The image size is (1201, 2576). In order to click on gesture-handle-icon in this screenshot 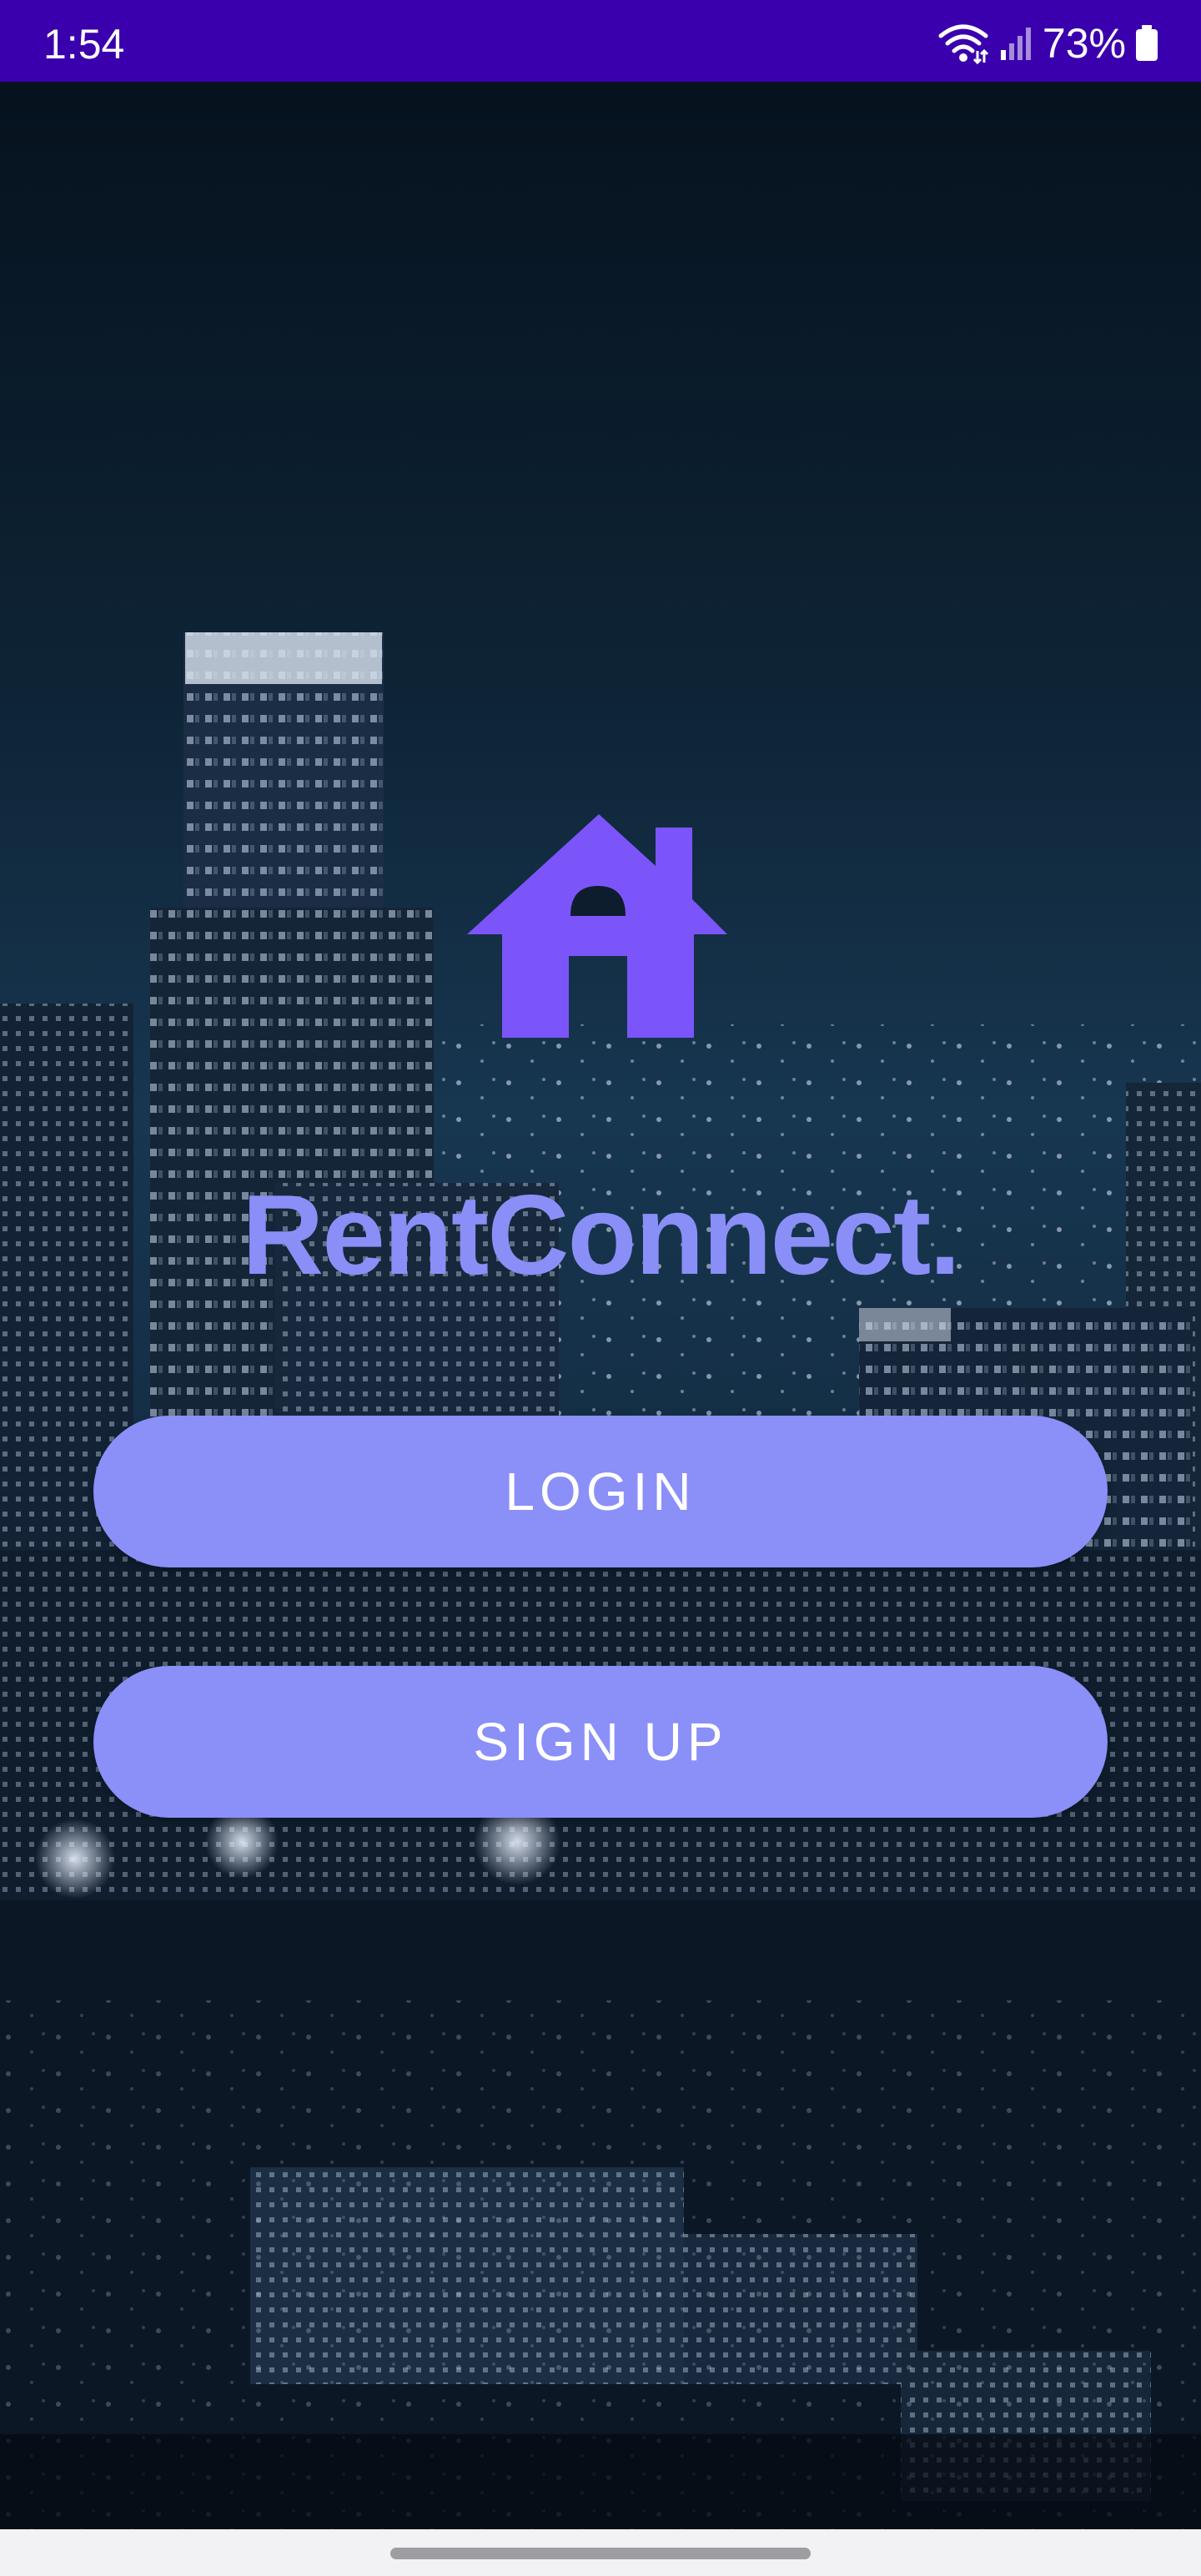, I will do `click(601, 2553)`.